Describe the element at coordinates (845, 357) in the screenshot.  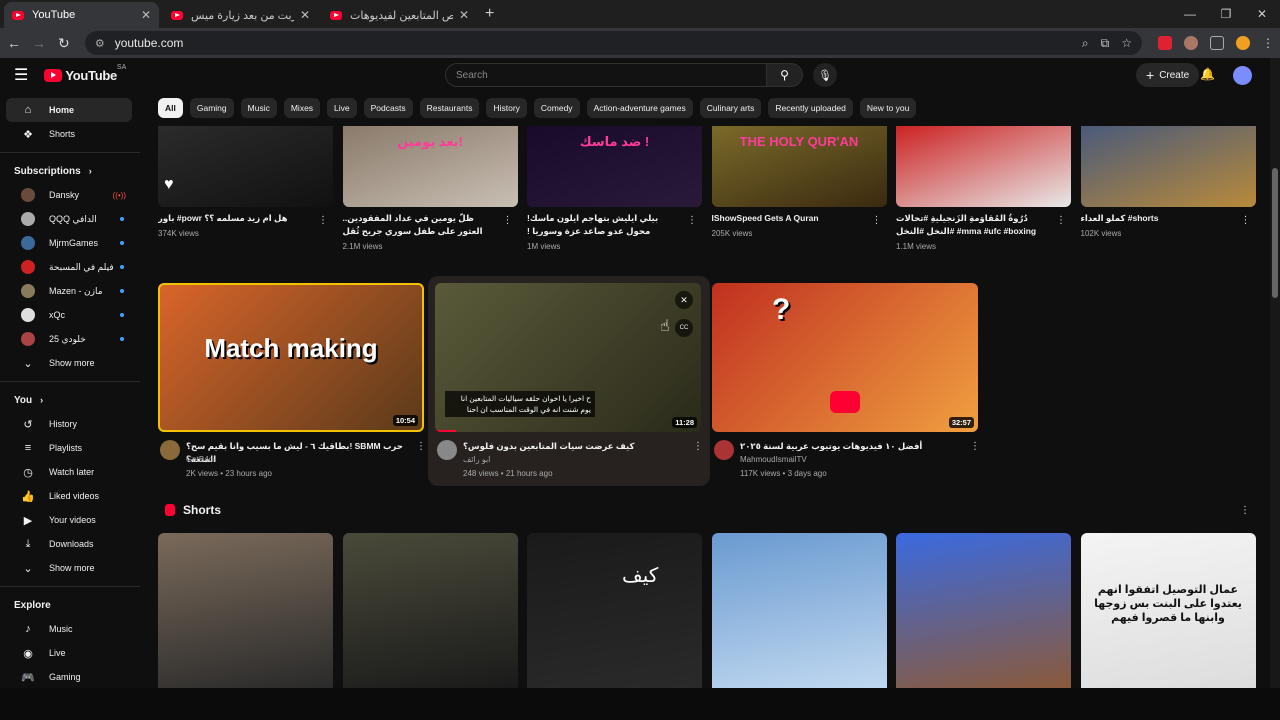
I see `video-thumbnail: ? 32:57` at that location.